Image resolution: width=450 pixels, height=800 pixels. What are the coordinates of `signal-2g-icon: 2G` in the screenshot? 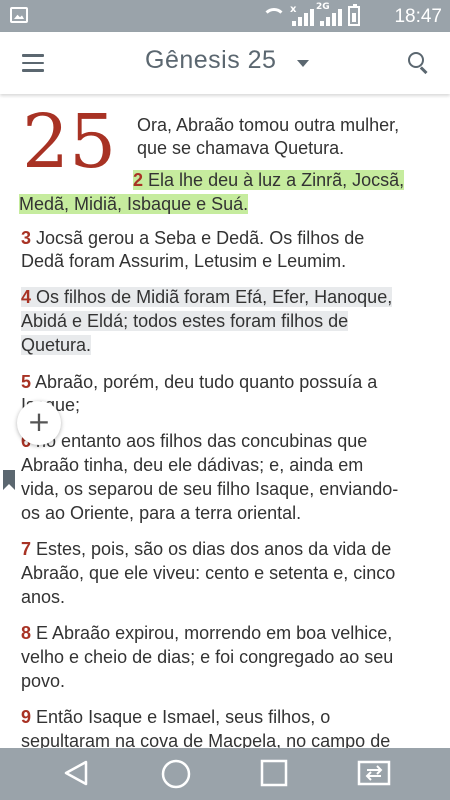 It's located at (329, 14).